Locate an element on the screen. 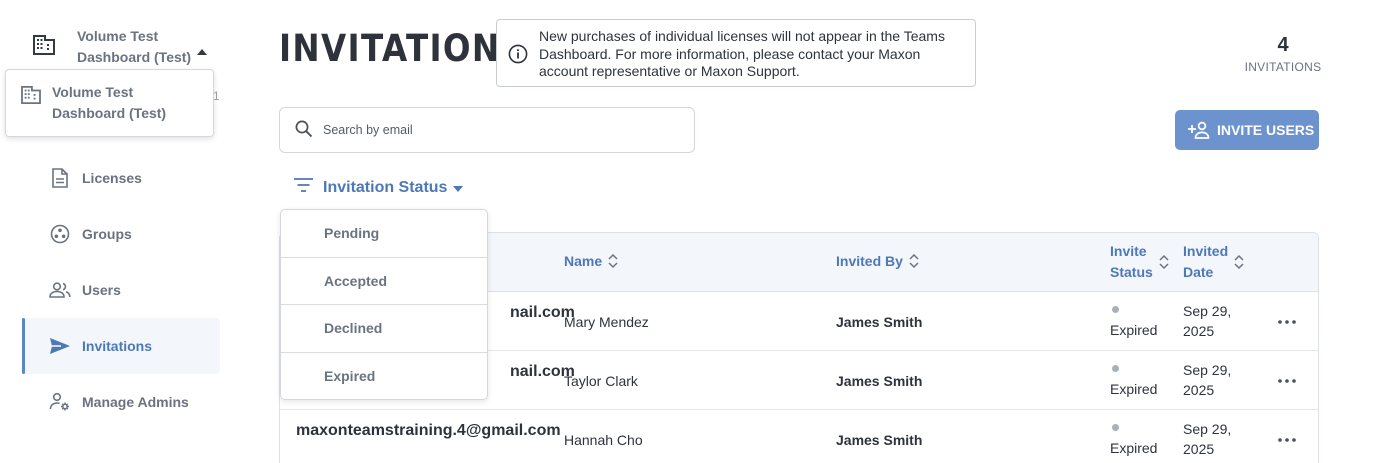 This screenshot has height=463, width=1376. admin-gear-icon is located at coordinates (60, 402).